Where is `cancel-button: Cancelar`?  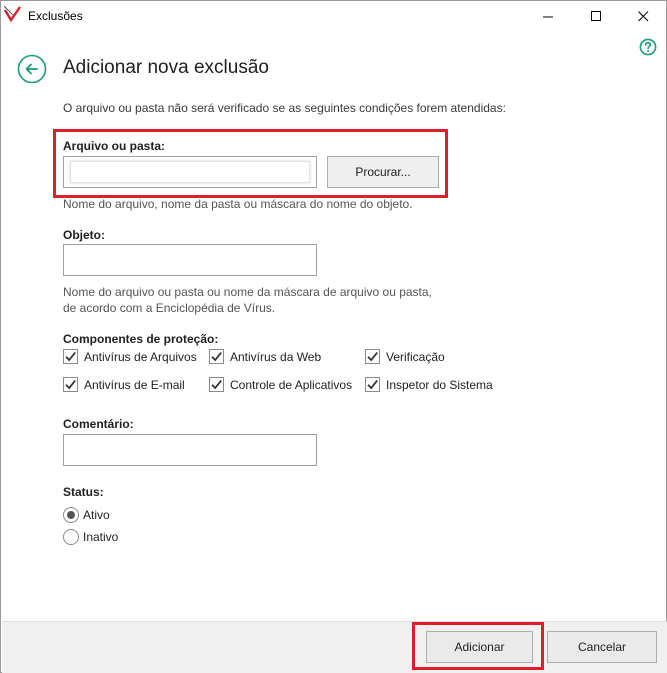
cancel-button: Cancelar is located at coordinates (602, 647).